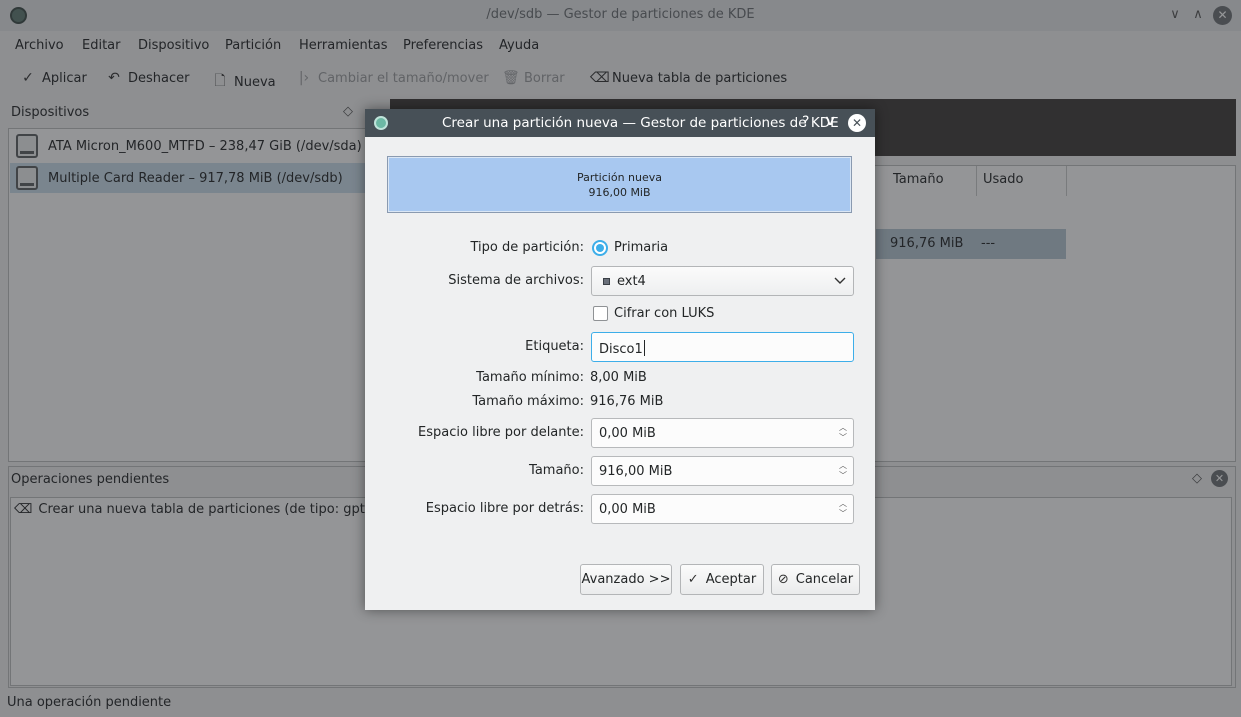 This screenshot has height=717, width=1241. I want to click on max-size-value: 916,76 MiB, so click(627, 401).